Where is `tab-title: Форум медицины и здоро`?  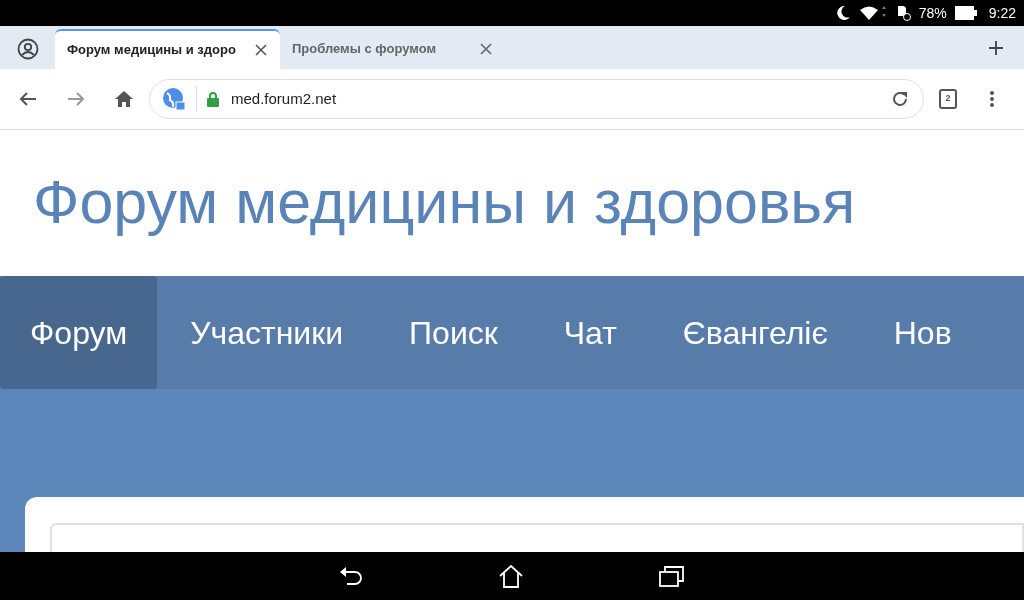
tab-title: Форум медицины и здоро is located at coordinates (151, 50).